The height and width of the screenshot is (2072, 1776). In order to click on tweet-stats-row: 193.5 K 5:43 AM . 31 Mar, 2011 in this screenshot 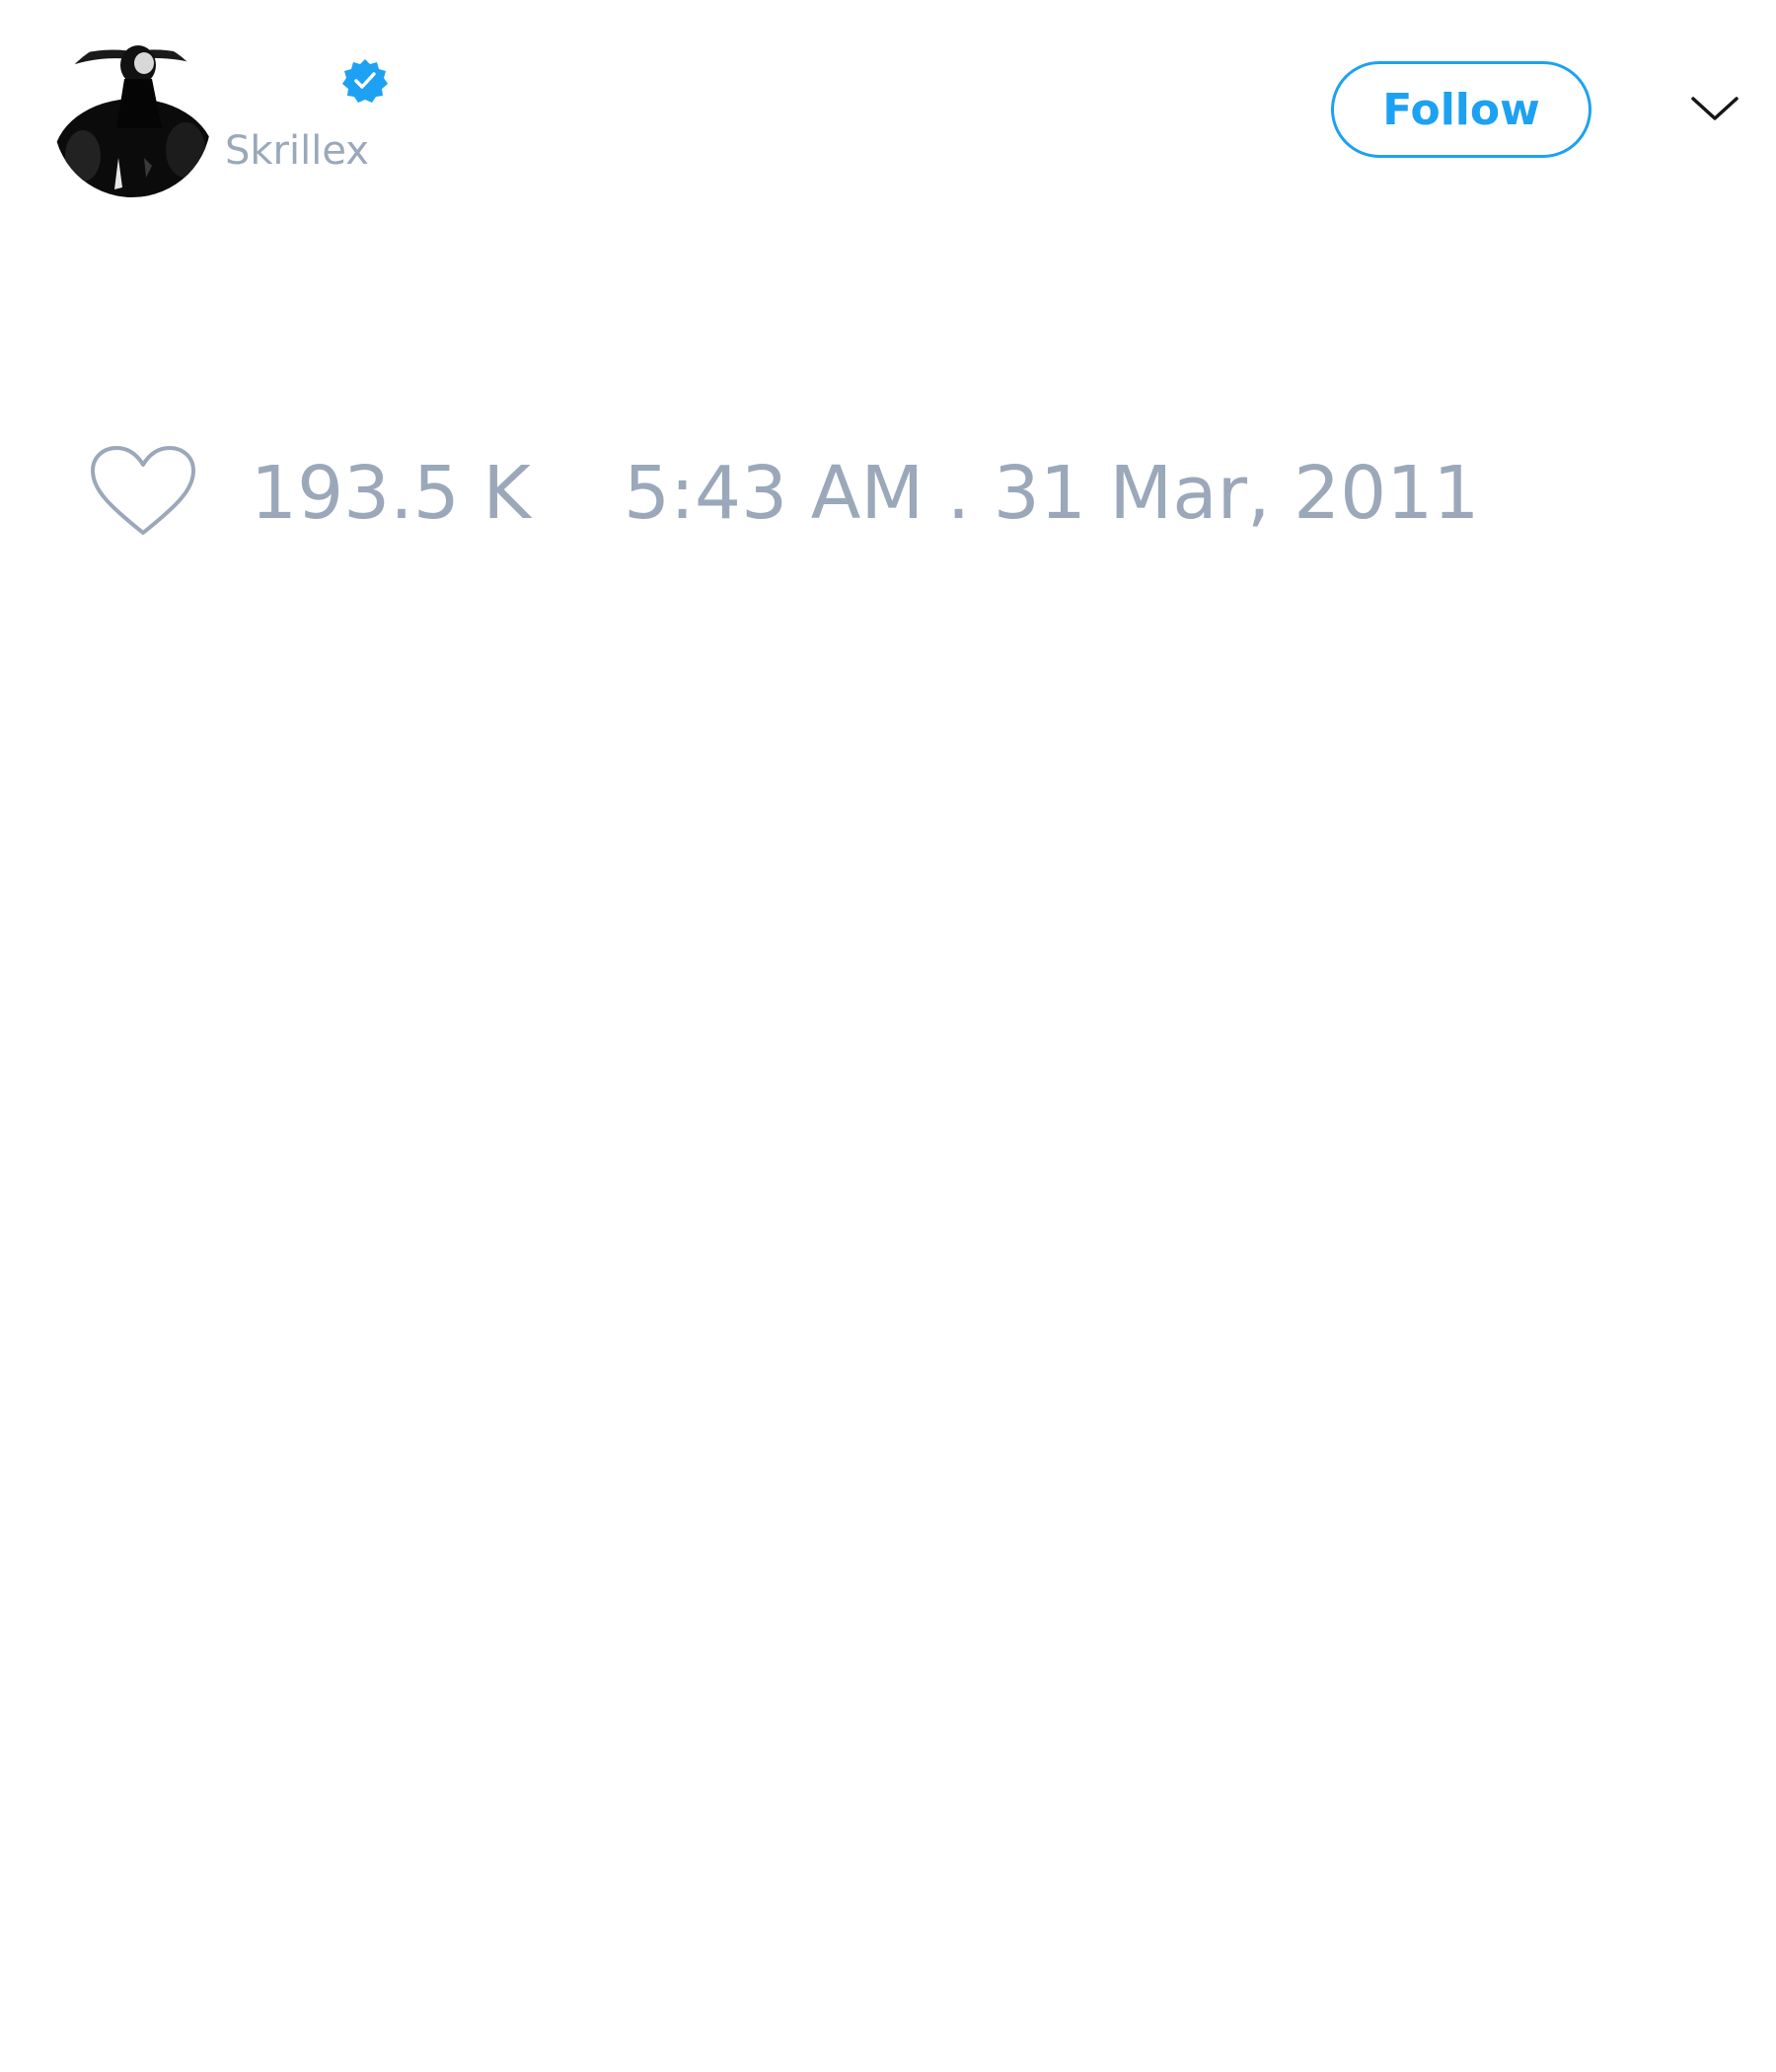, I will do `click(829, 499)`.